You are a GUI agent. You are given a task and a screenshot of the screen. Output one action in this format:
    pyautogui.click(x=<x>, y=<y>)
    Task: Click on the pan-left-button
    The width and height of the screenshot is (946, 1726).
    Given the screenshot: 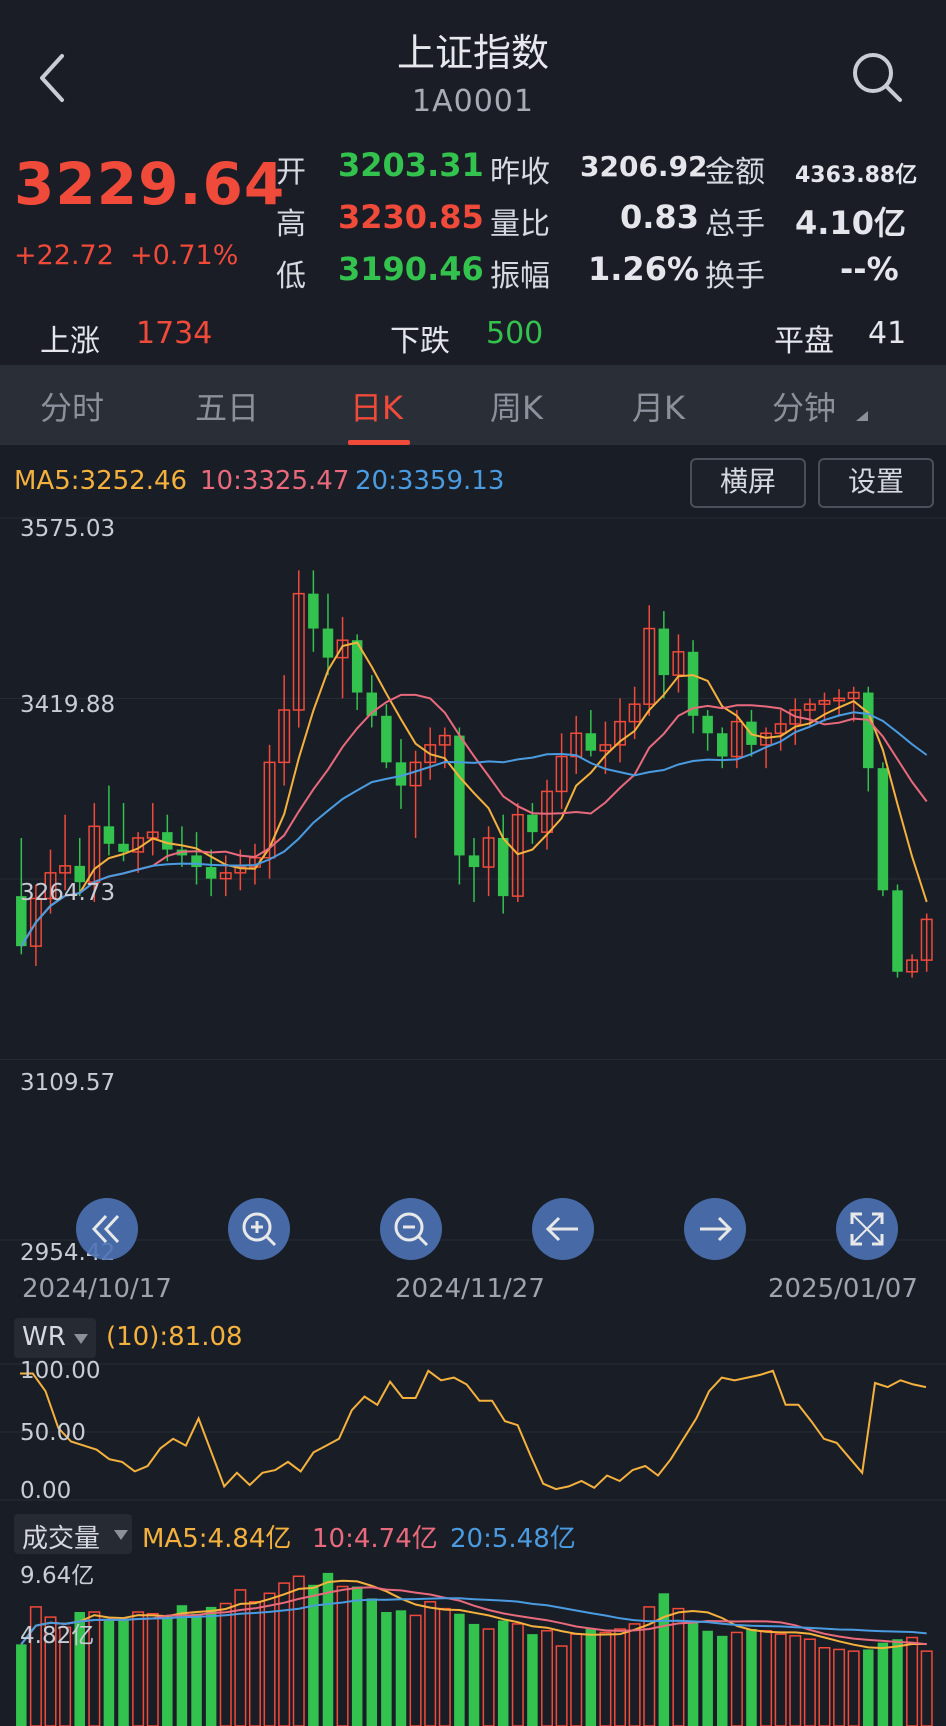 What is the action you would take?
    pyautogui.click(x=563, y=1229)
    